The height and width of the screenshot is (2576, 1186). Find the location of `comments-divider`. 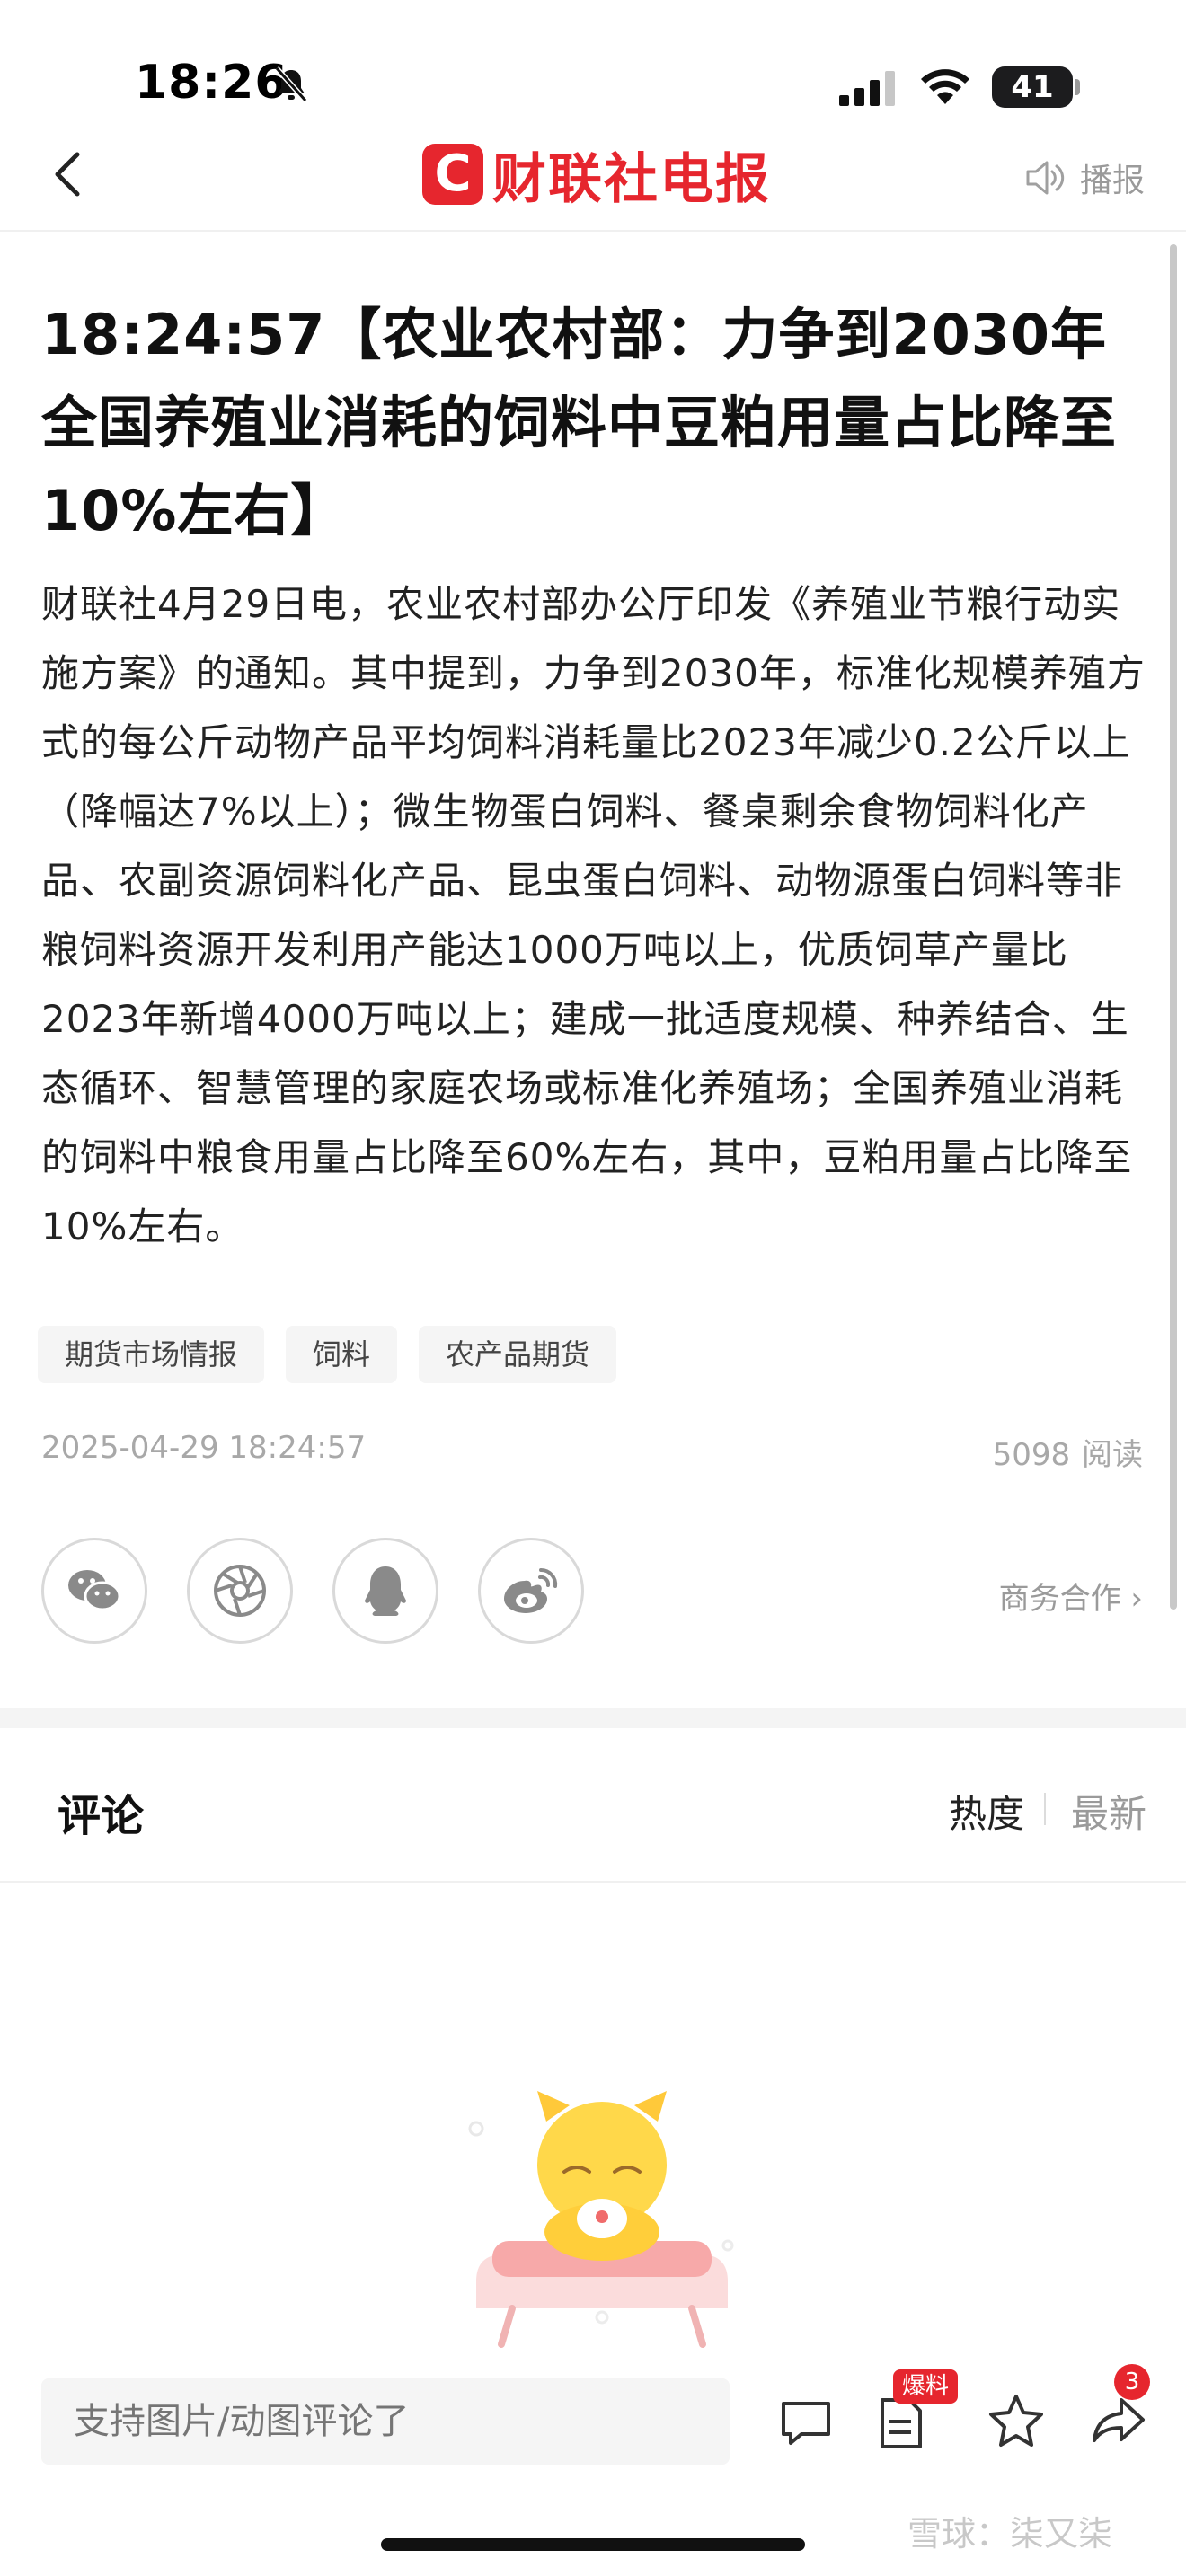

comments-divider is located at coordinates (593, 1882).